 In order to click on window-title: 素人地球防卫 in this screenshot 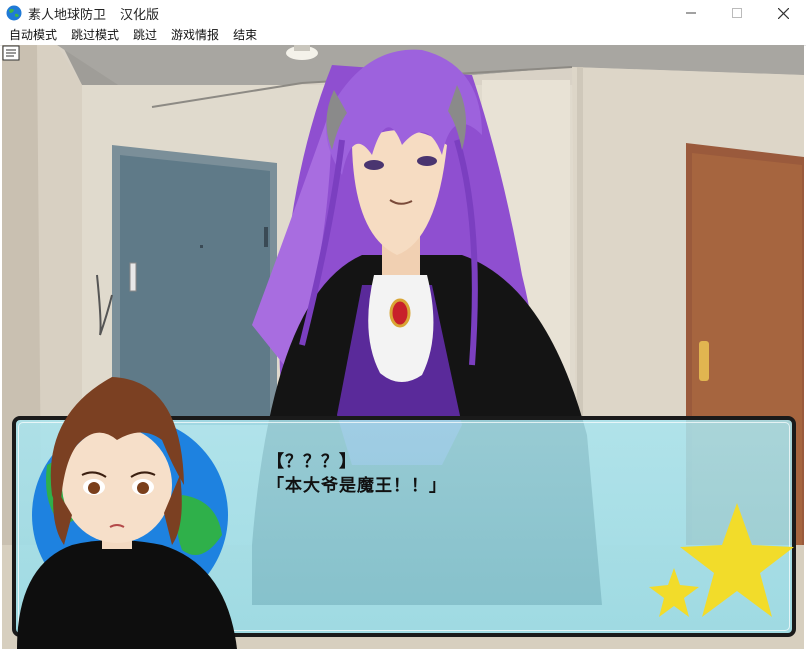, I will do `click(67, 15)`.